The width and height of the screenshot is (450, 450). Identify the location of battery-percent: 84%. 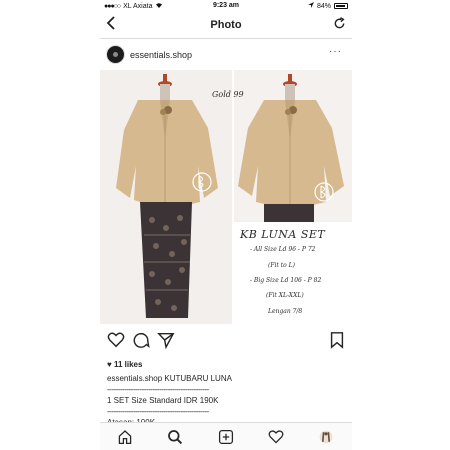
(323, 6).